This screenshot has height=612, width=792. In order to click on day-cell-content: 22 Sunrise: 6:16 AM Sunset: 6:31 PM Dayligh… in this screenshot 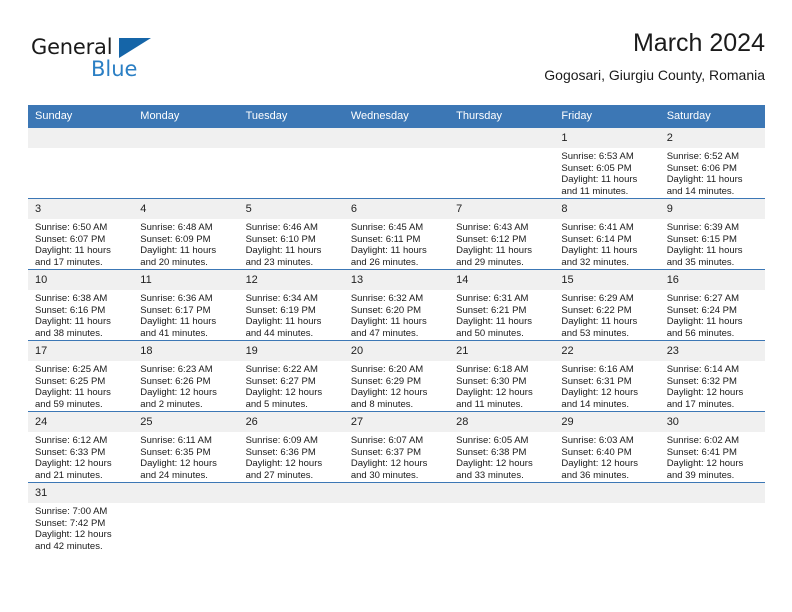, I will do `click(607, 376)`.